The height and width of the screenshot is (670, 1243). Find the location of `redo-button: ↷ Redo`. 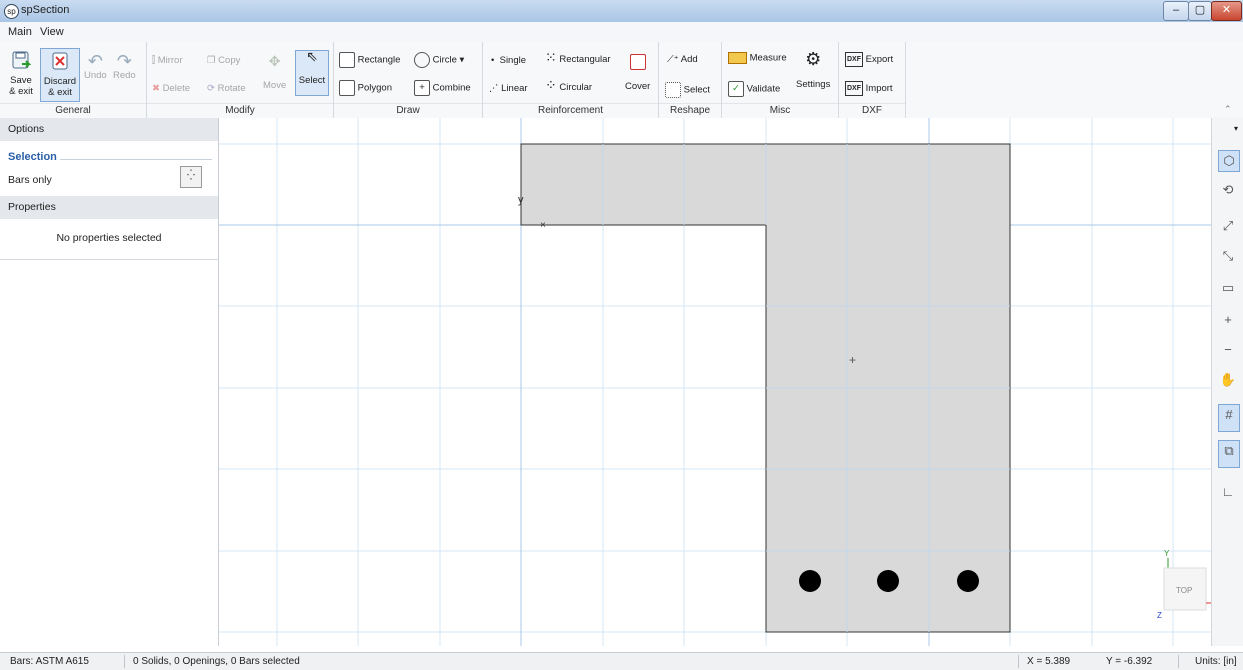

redo-button: ↷ Redo is located at coordinates (124, 66).